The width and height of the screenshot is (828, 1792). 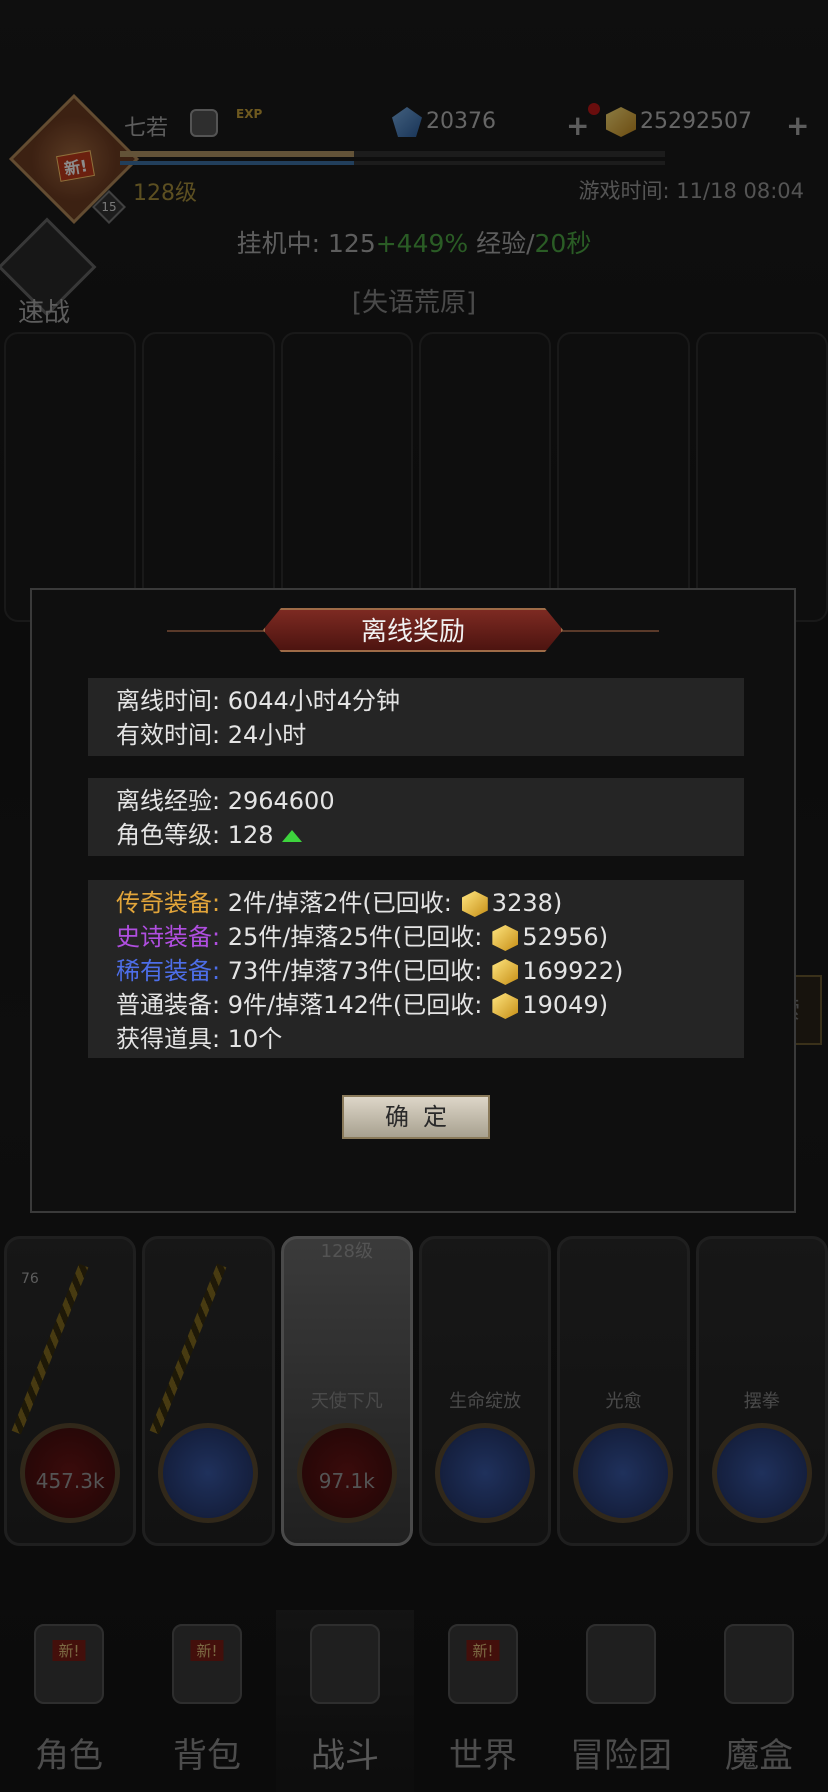 What do you see at coordinates (199, 1039) in the screenshot?
I see `items-obtained: 获得道具: 10个` at bounding box center [199, 1039].